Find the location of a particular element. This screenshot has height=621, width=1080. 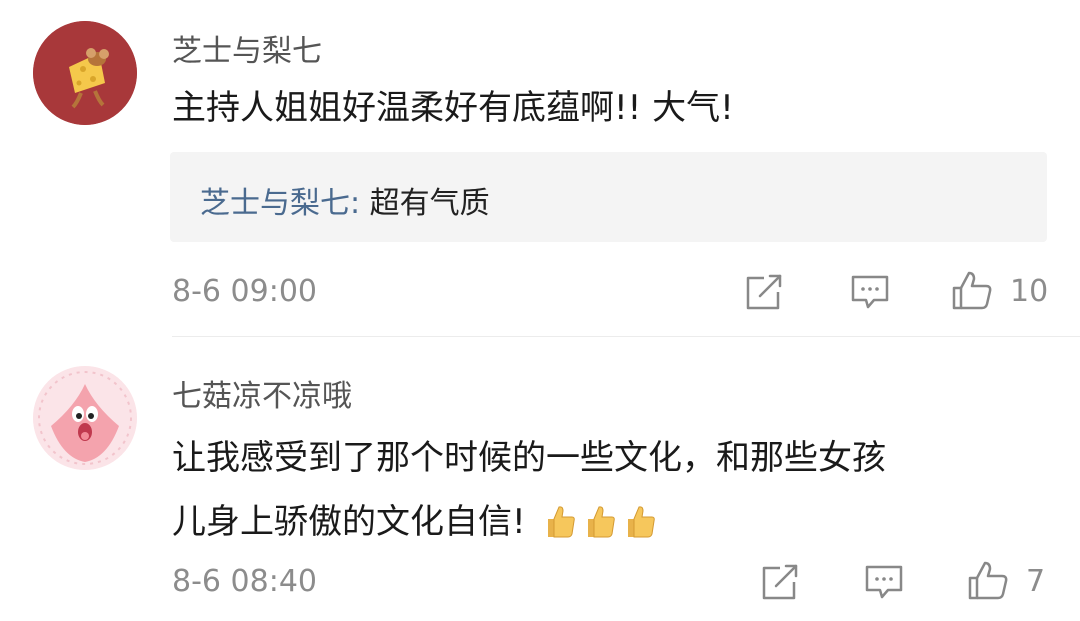

like-count: 10 is located at coordinates (1029, 291).